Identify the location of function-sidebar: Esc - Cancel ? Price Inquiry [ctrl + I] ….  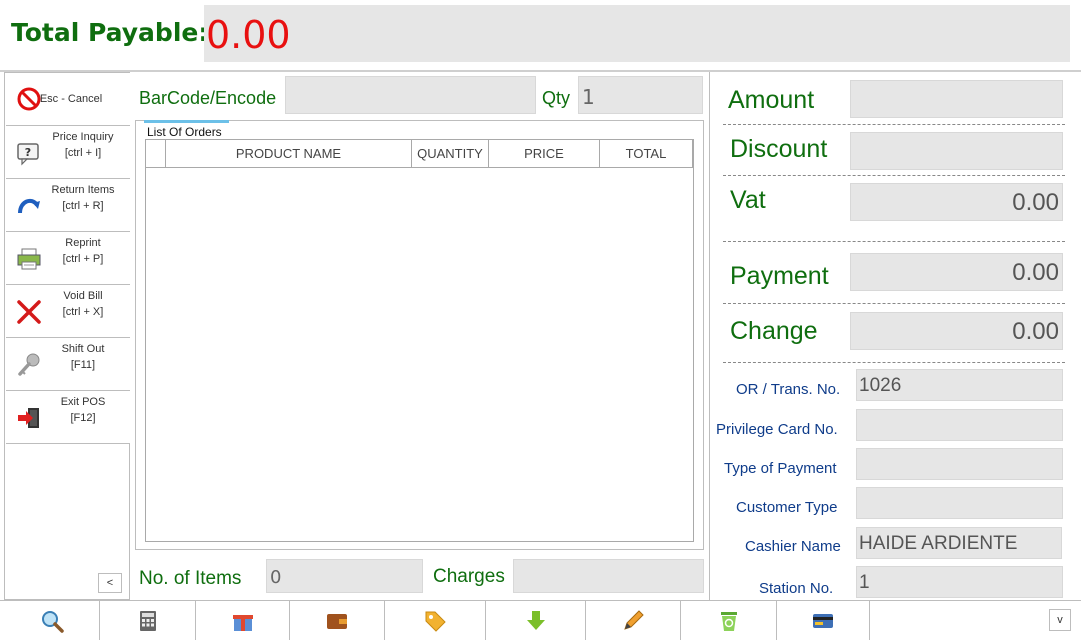
(67, 336).